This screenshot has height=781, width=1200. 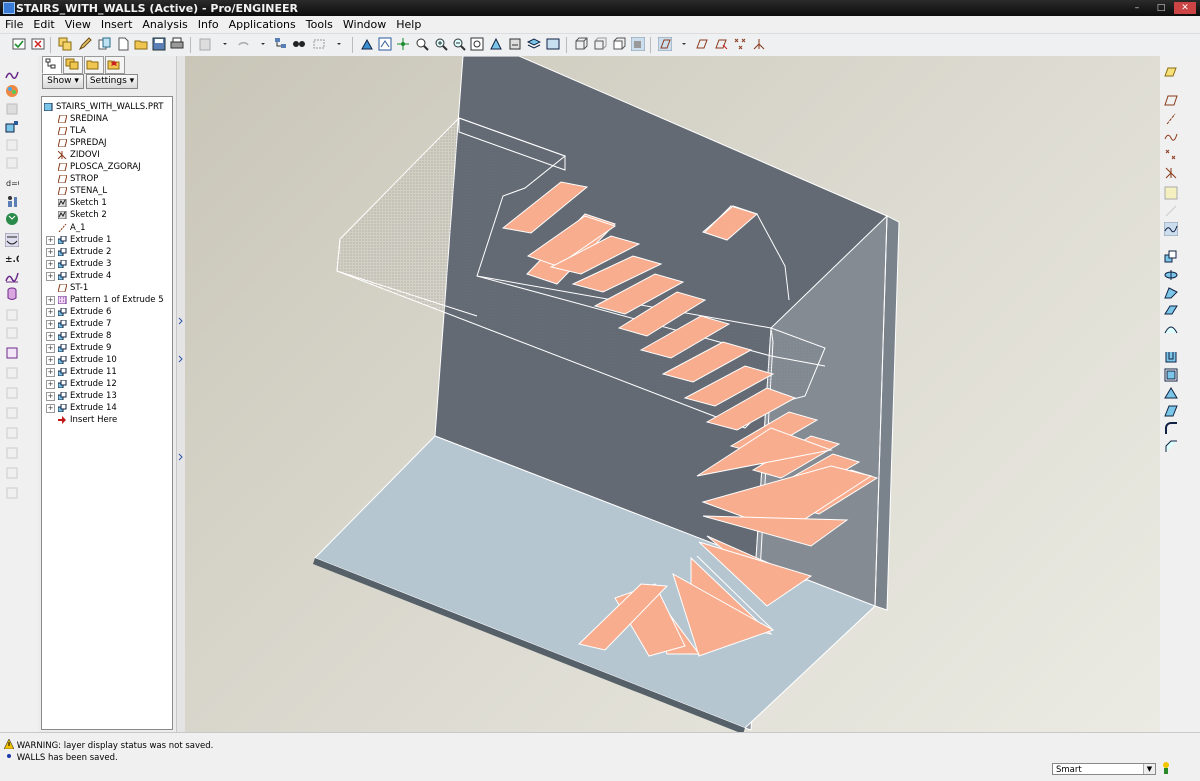 I want to click on show-dropdown: Show ▾, so click(x=63, y=81).